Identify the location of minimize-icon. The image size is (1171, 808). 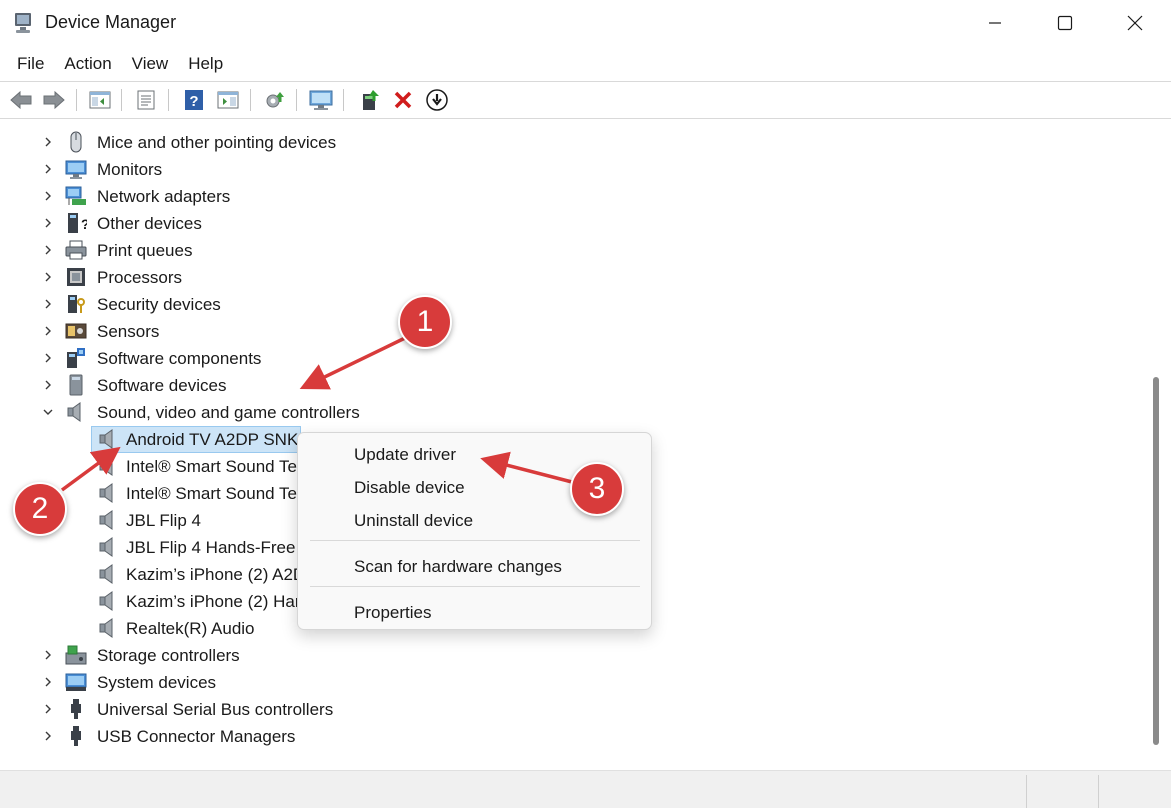
(995, 23).